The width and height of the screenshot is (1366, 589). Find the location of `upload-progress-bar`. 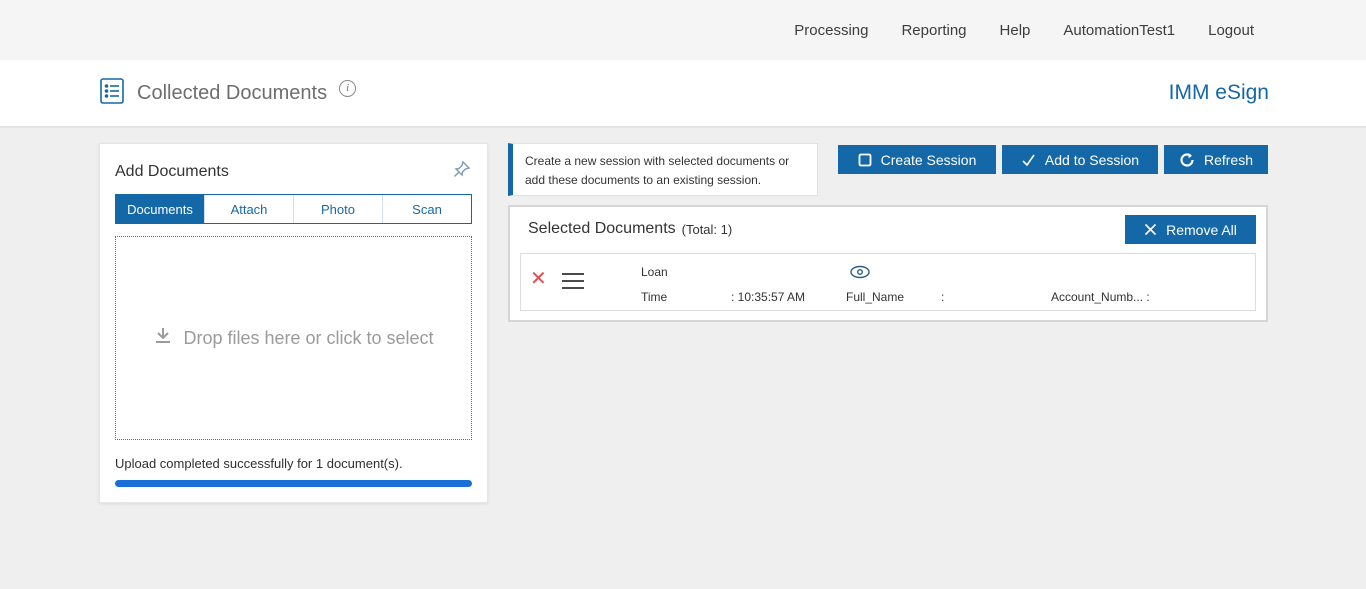

upload-progress-bar is located at coordinates (293, 483).